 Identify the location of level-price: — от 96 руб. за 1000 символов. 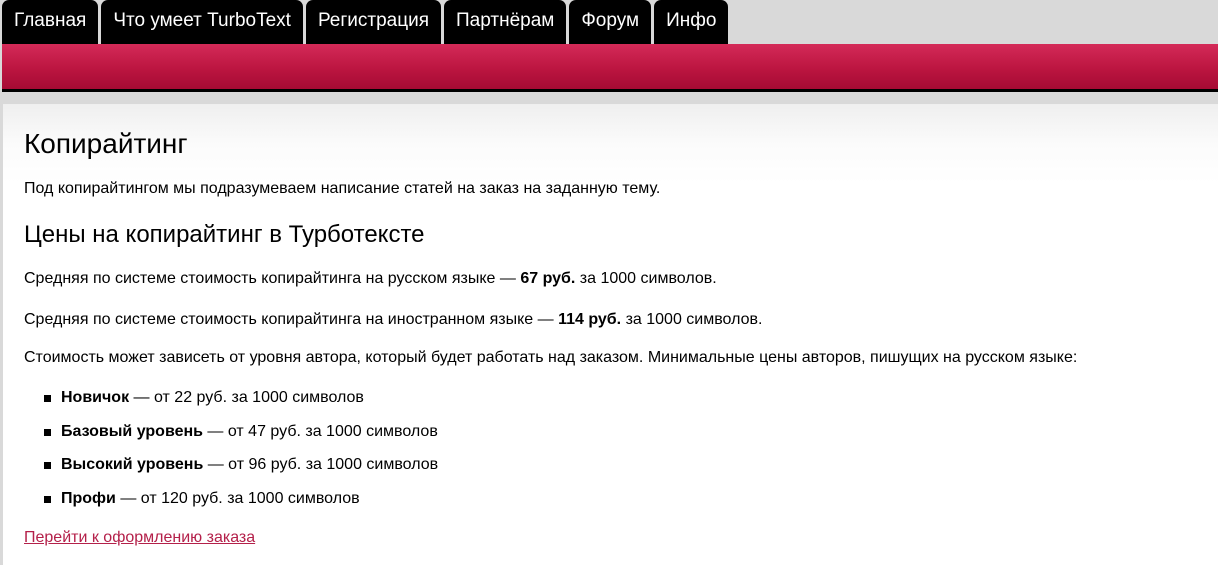
(321, 464).